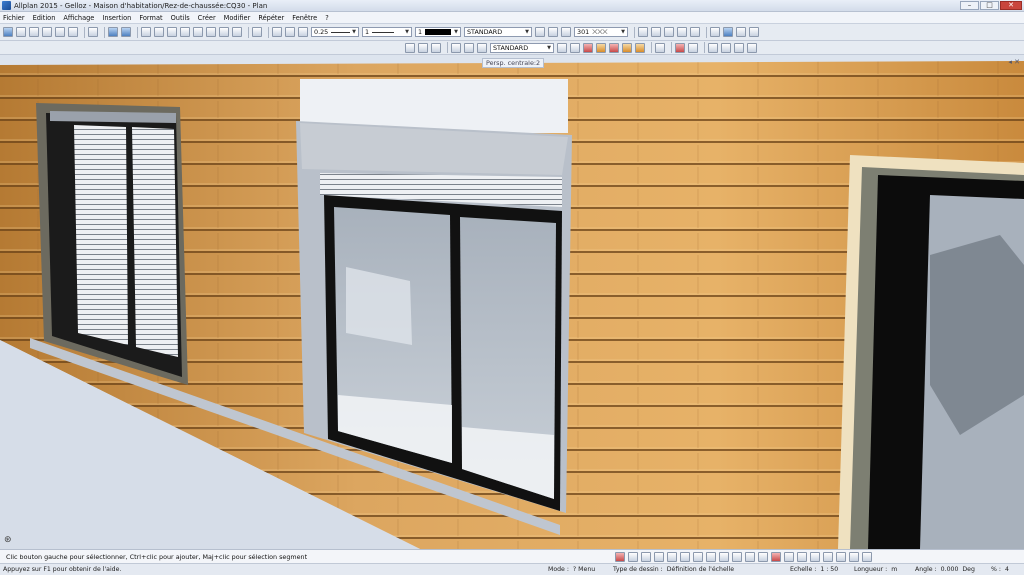 The height and width of the screenshot is (575, 1024). What do you see at coordinates (614, 47) in the screenshot?
I see `hatching-icon` at bounding box center [614, 47].